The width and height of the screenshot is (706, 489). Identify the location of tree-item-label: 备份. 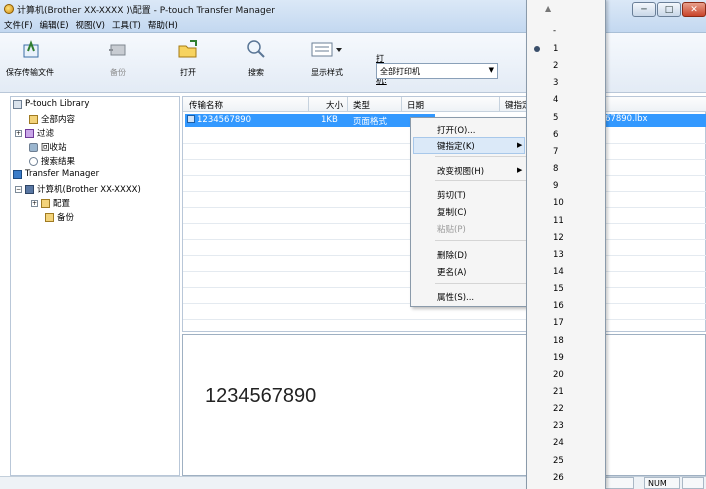
(66, 218).